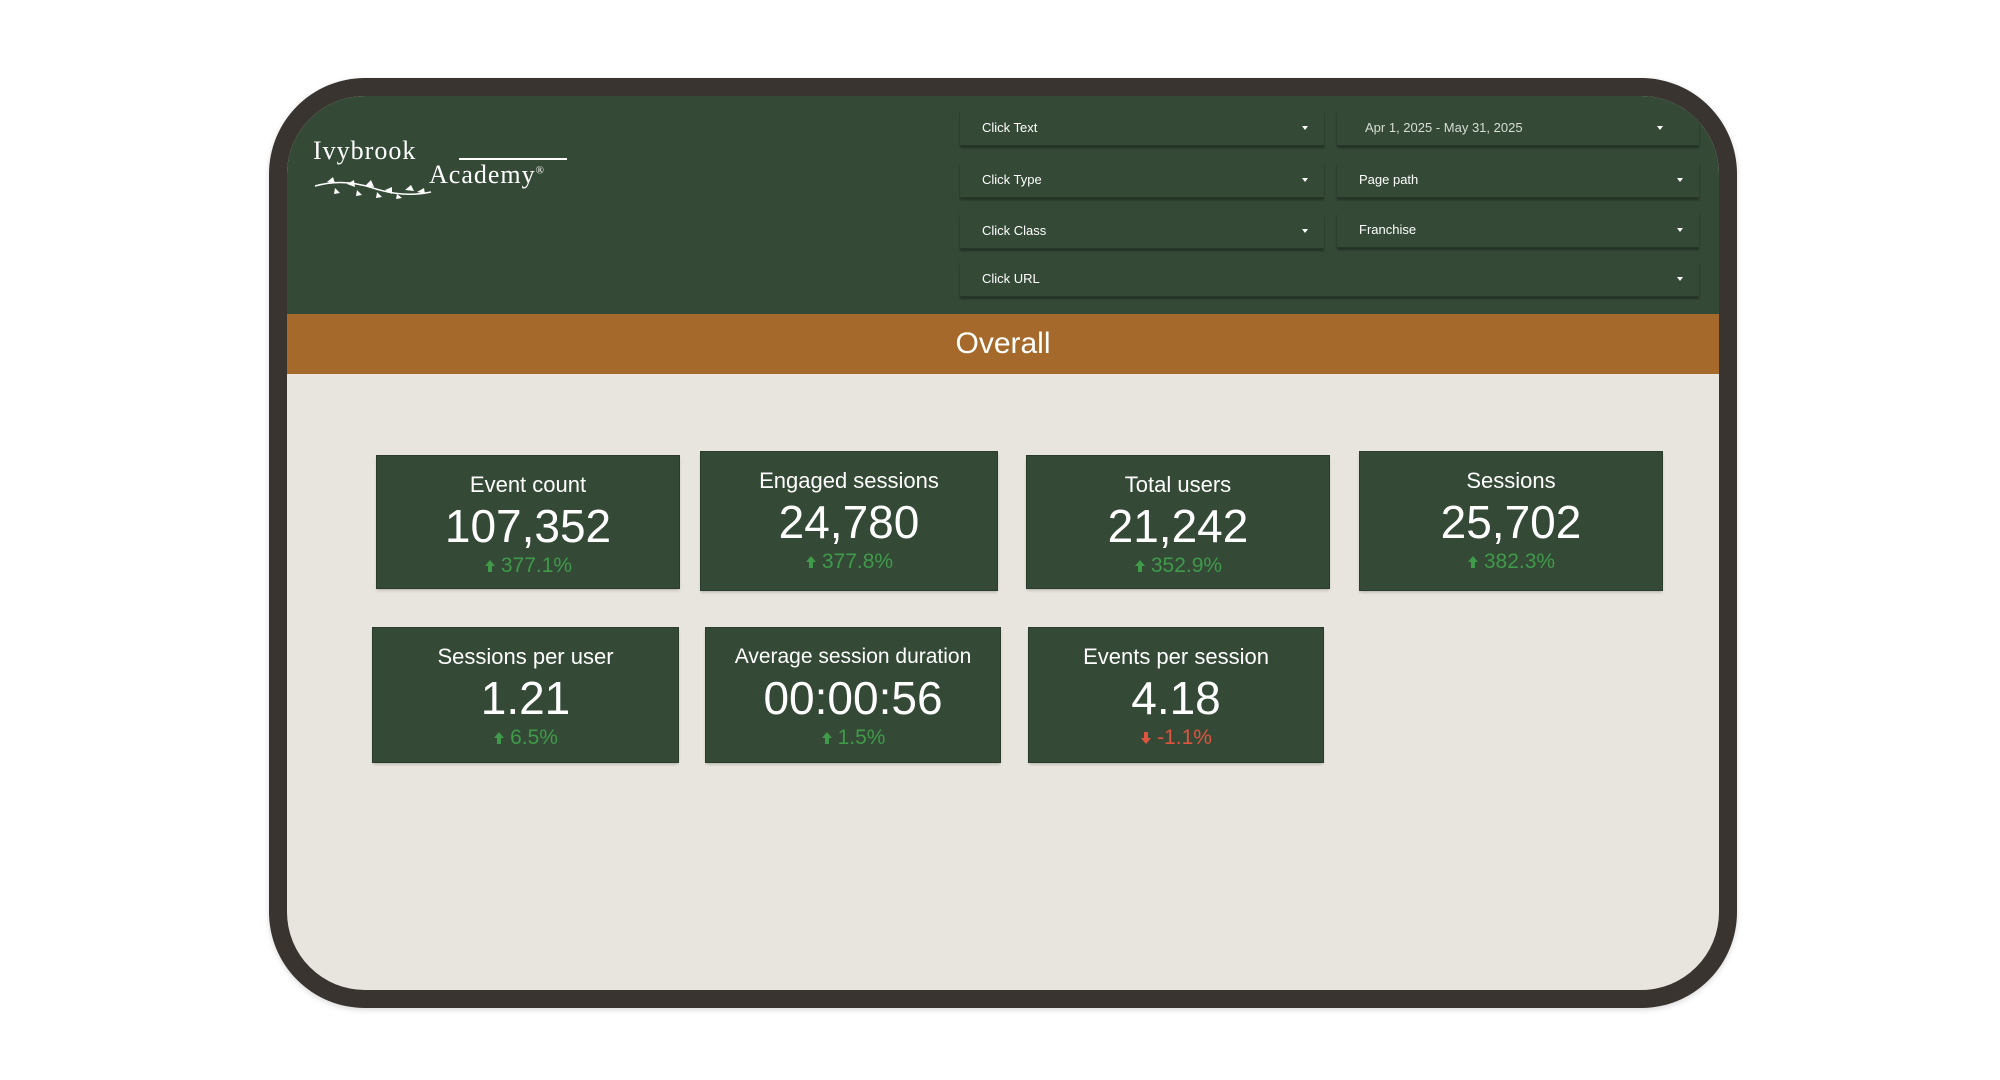  What do you see at coordinates (482, 174) in the screenshot?
I see `logo-line-2-text: Academy` at bounding box center [482, 174].